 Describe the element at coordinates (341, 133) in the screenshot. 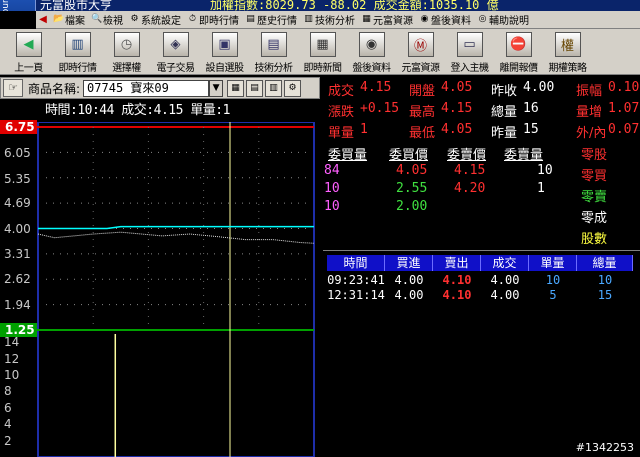

I see `quote-label: 單量` at that location.